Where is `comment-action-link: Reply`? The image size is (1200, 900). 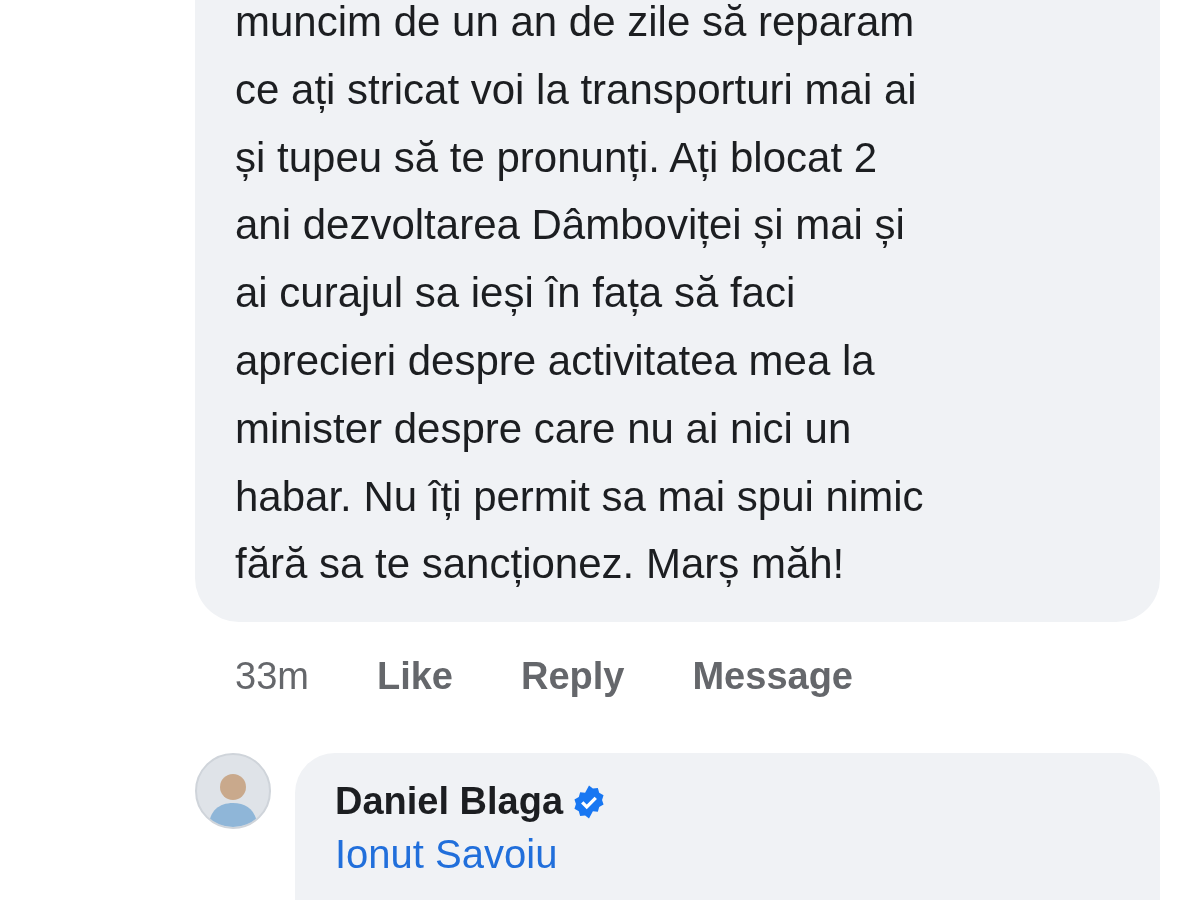 comment-action-link: Reply is located at coordinates (572, 677).